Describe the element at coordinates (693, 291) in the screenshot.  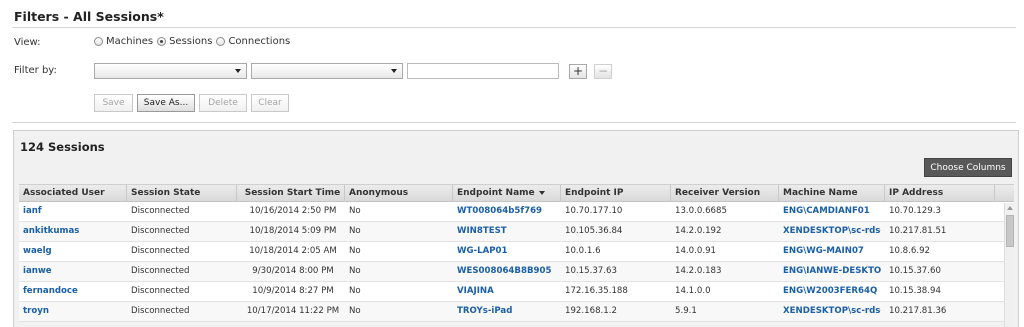
I see `cell-receiver-version: 14.1.0.0` at that location.